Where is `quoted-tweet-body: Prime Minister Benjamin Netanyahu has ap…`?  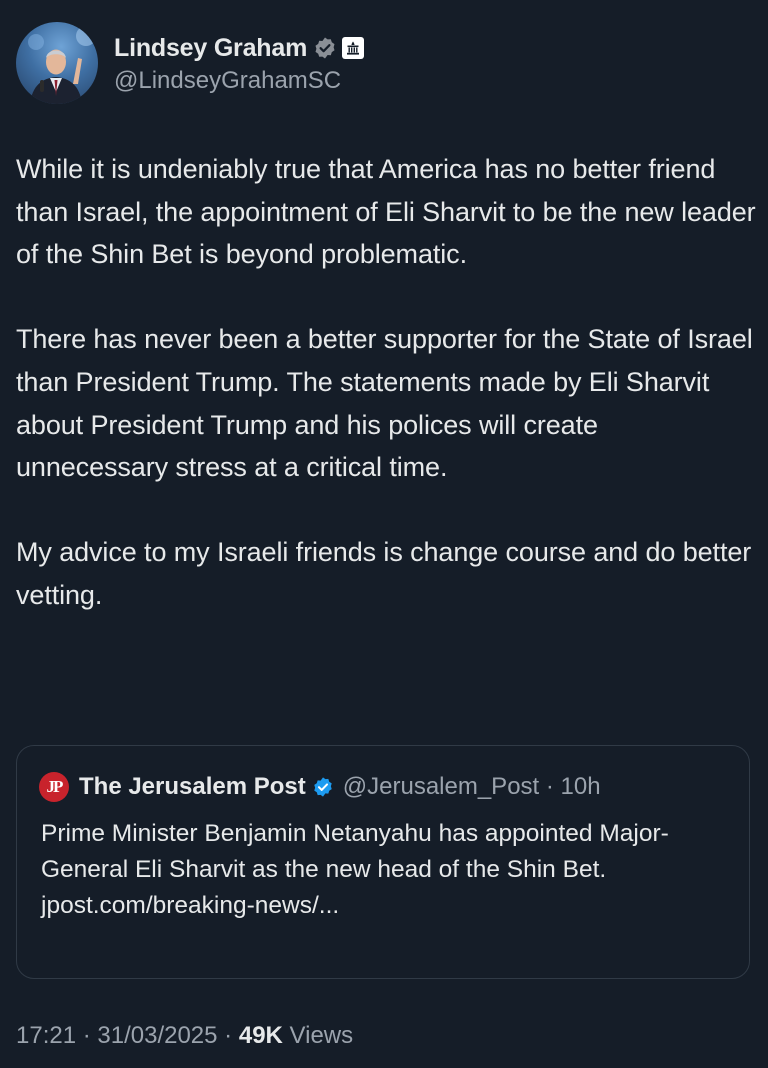 quoted-tweet-body: Prime Minister Benjamin Netanyahu has ap… is located at coordinates (355, 851).